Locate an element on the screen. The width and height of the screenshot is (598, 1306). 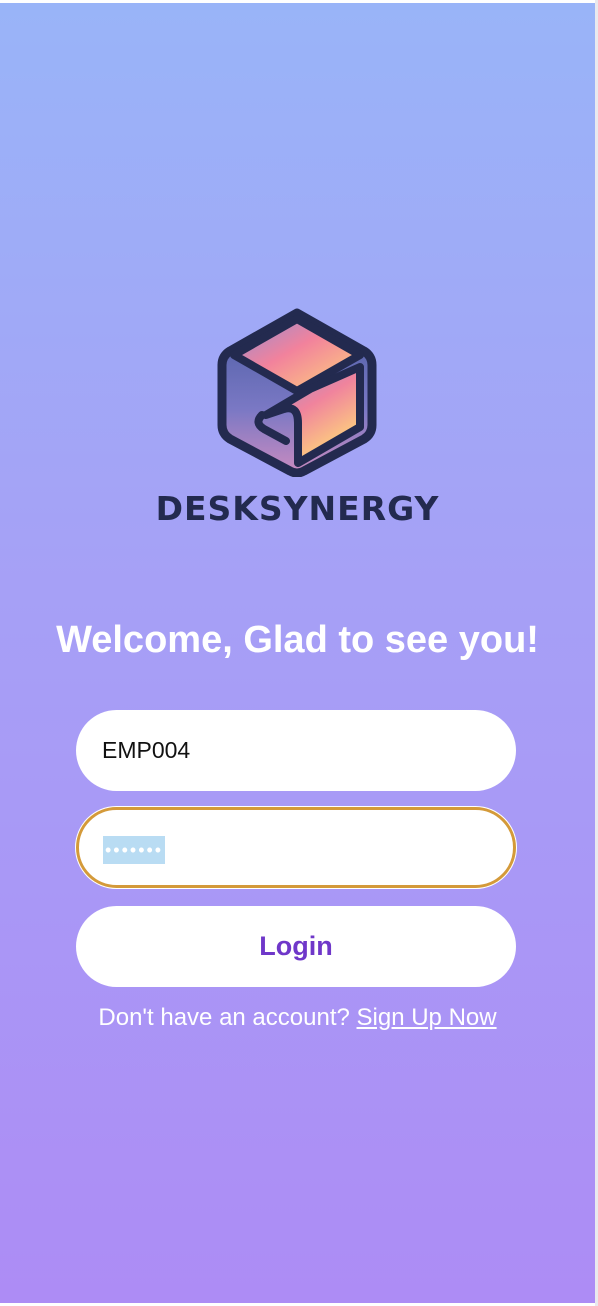
login-button: Login is located at coordinates (296, 946).